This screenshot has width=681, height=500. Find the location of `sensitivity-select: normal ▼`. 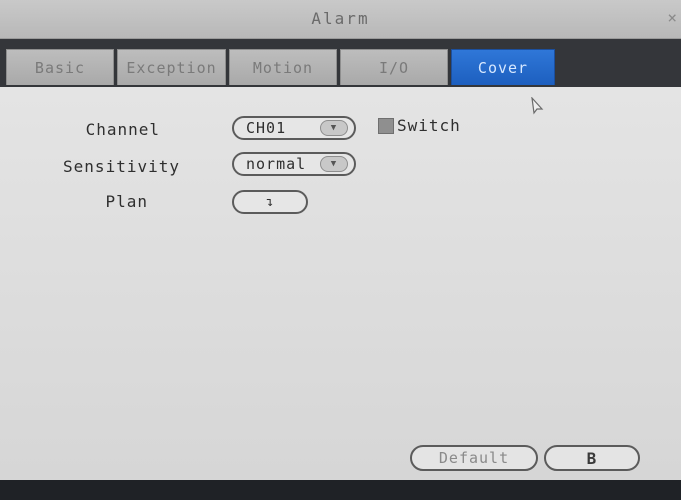

sensitivity-select: normal ▼ is located at coordinates (294, 164).